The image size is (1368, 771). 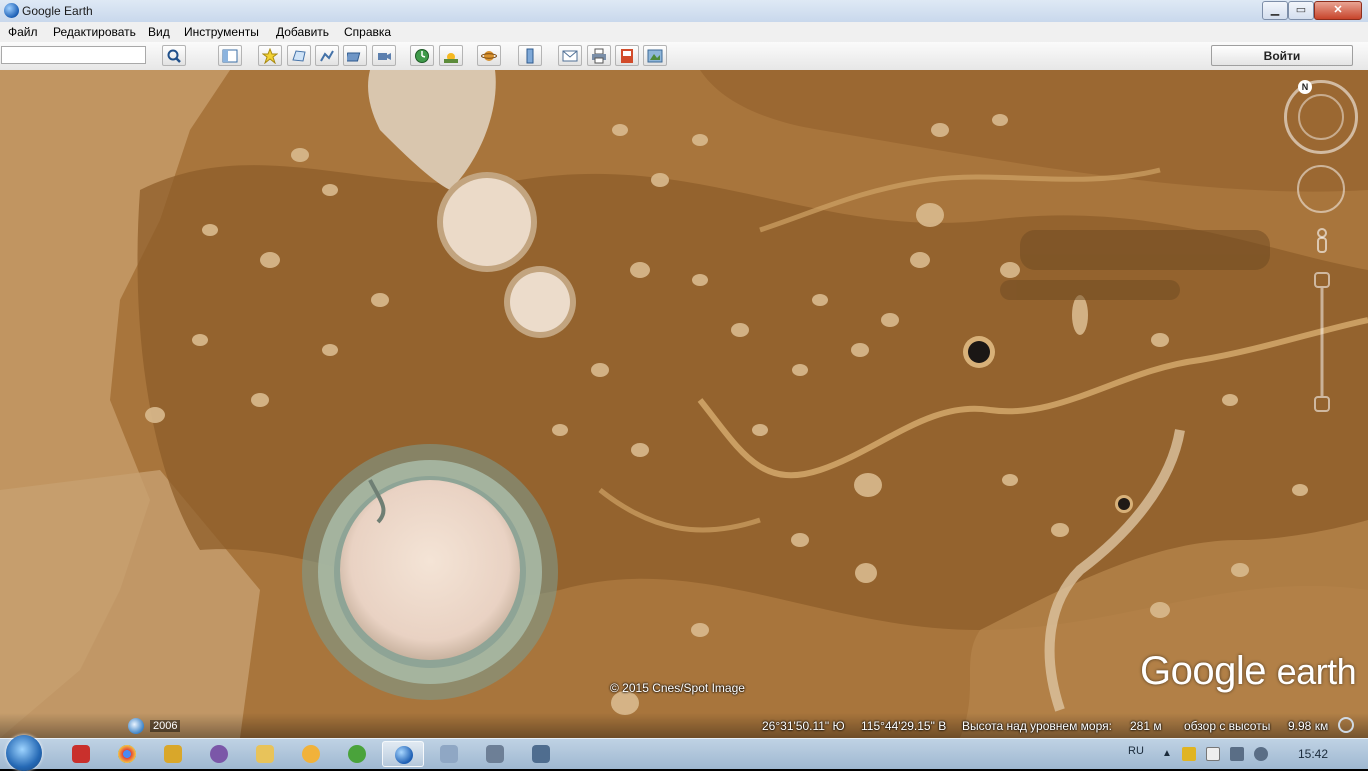 I want to click on title-bar: Google Earth ▁ ▭ ✕, so click(x=684, y=11).